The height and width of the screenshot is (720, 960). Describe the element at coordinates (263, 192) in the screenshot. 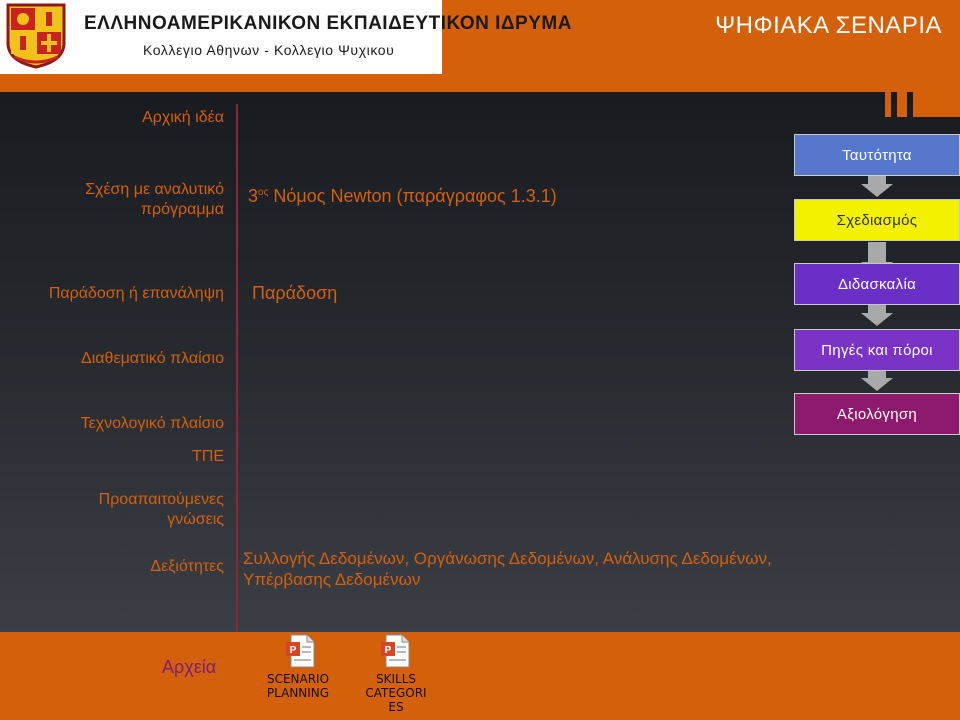

I see `value-curriculum-sup: ος` at that location.